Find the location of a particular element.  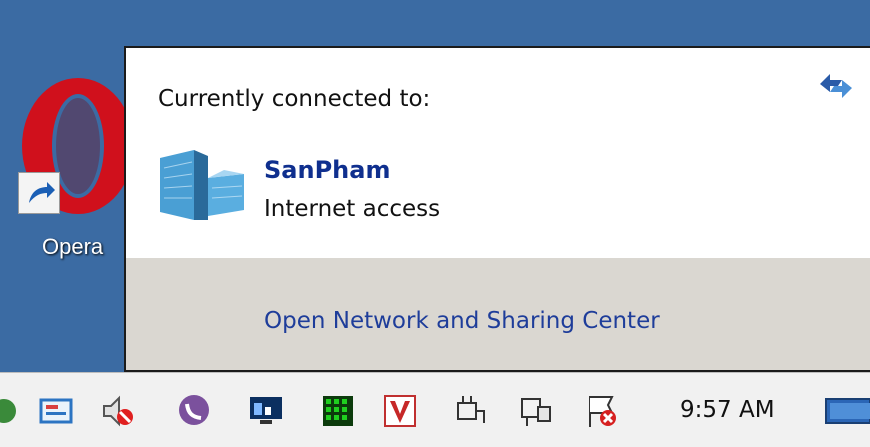

antivirus-v-icon is located at coordinates (400, 411).